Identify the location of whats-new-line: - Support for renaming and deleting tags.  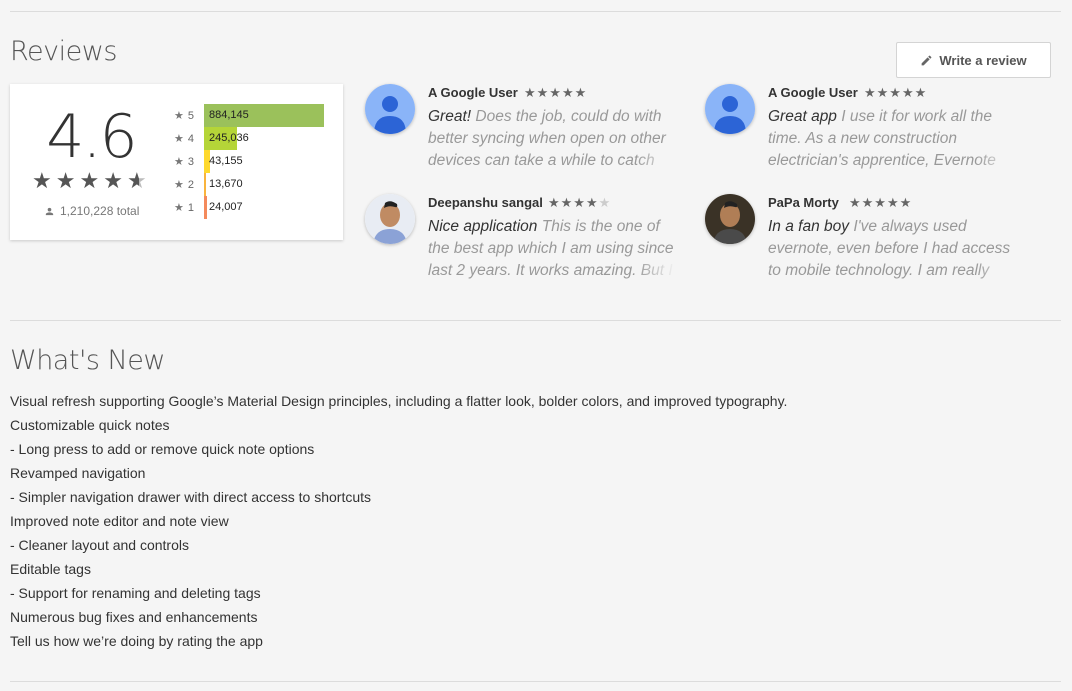
(135, 593).